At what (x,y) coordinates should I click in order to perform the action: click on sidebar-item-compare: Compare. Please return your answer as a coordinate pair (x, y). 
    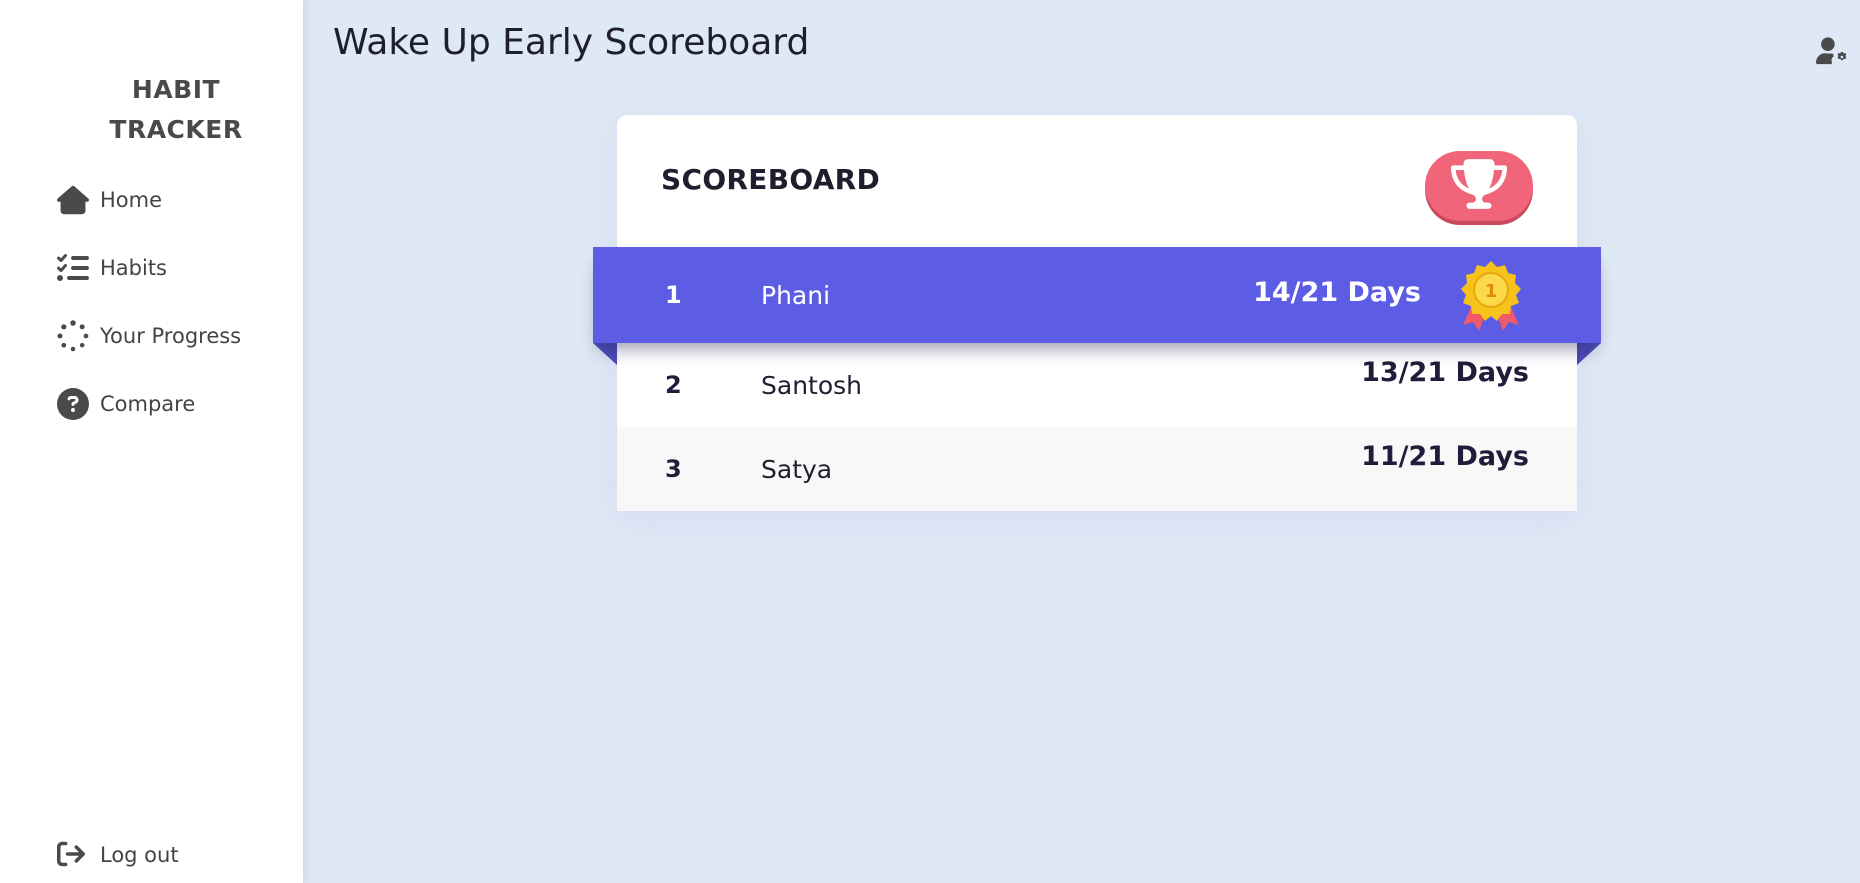
    Looking at the image, I should click on (148, 404).